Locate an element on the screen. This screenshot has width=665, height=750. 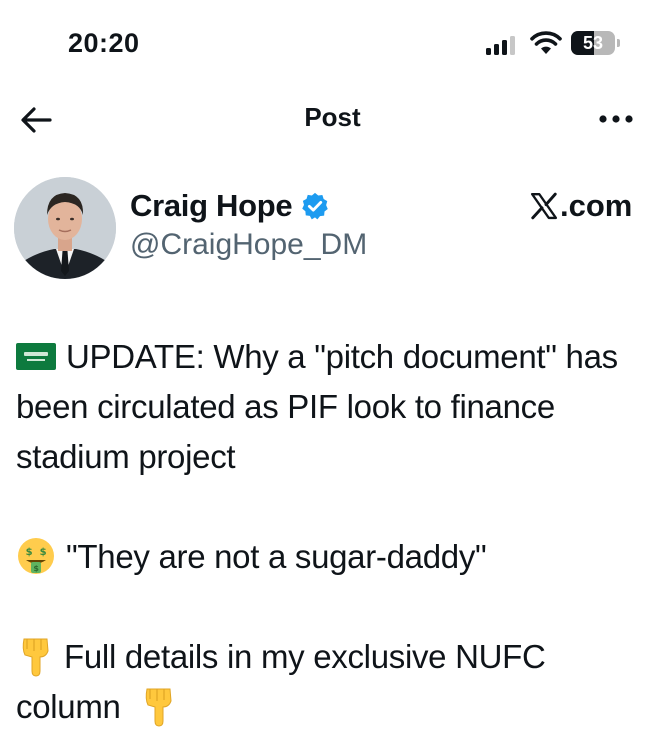
money-mouth-face-icon: $ $ $ is located at coordinates (36, 556).